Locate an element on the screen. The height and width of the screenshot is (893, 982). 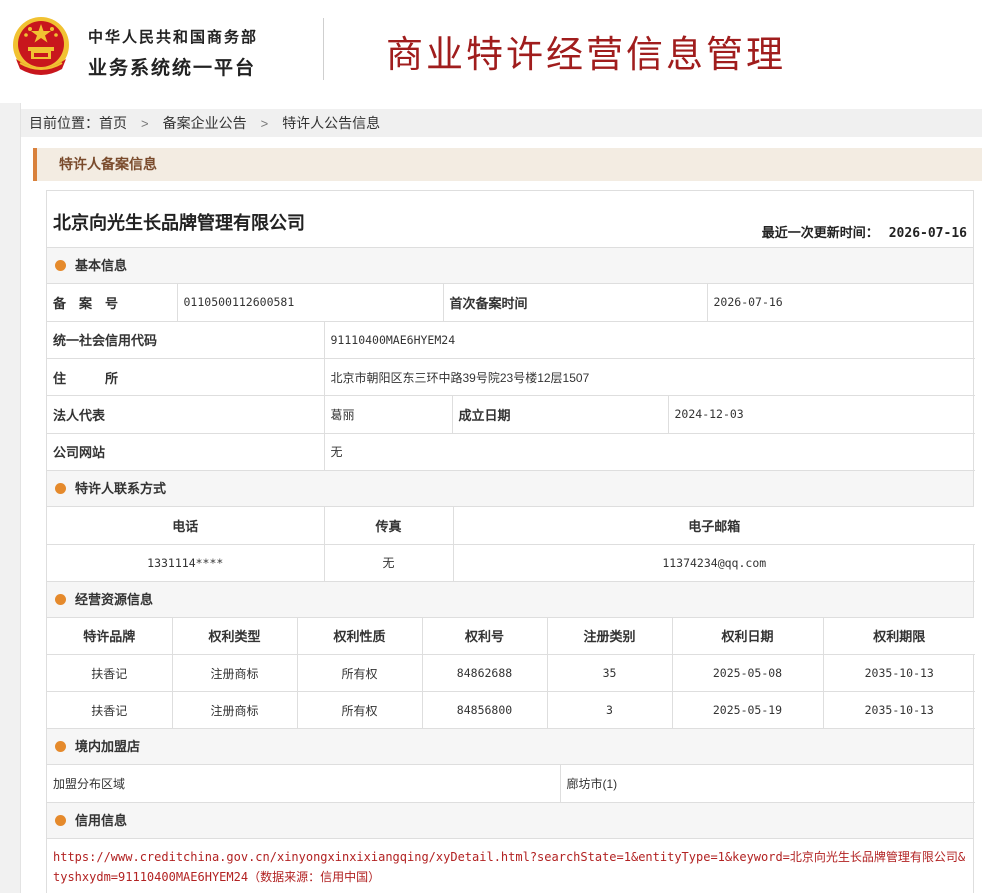
table-row: 住 所 北京市朝阳区东三环中路39号院23号楼12层1507 is located at coordinates (511, 377).